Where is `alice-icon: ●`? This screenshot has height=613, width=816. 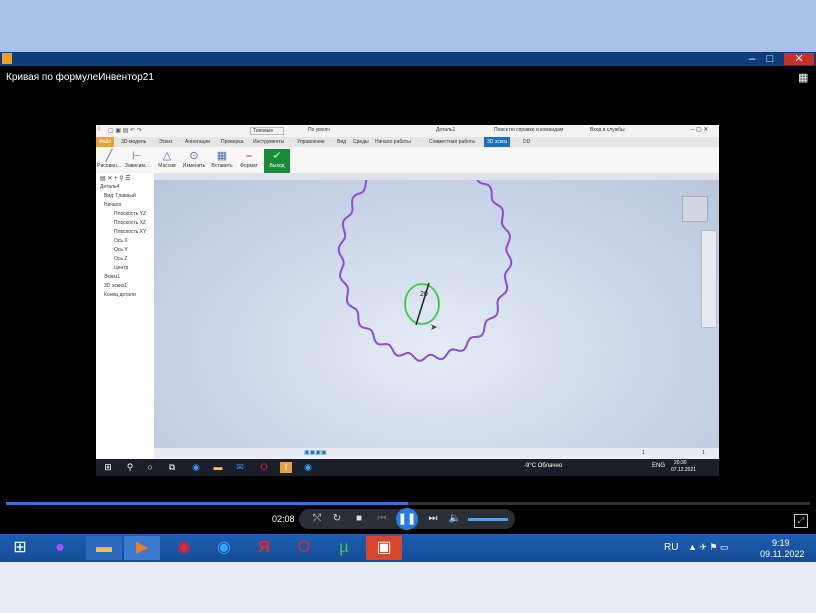
alice-icon: ● is located at coordinates (60, 548).